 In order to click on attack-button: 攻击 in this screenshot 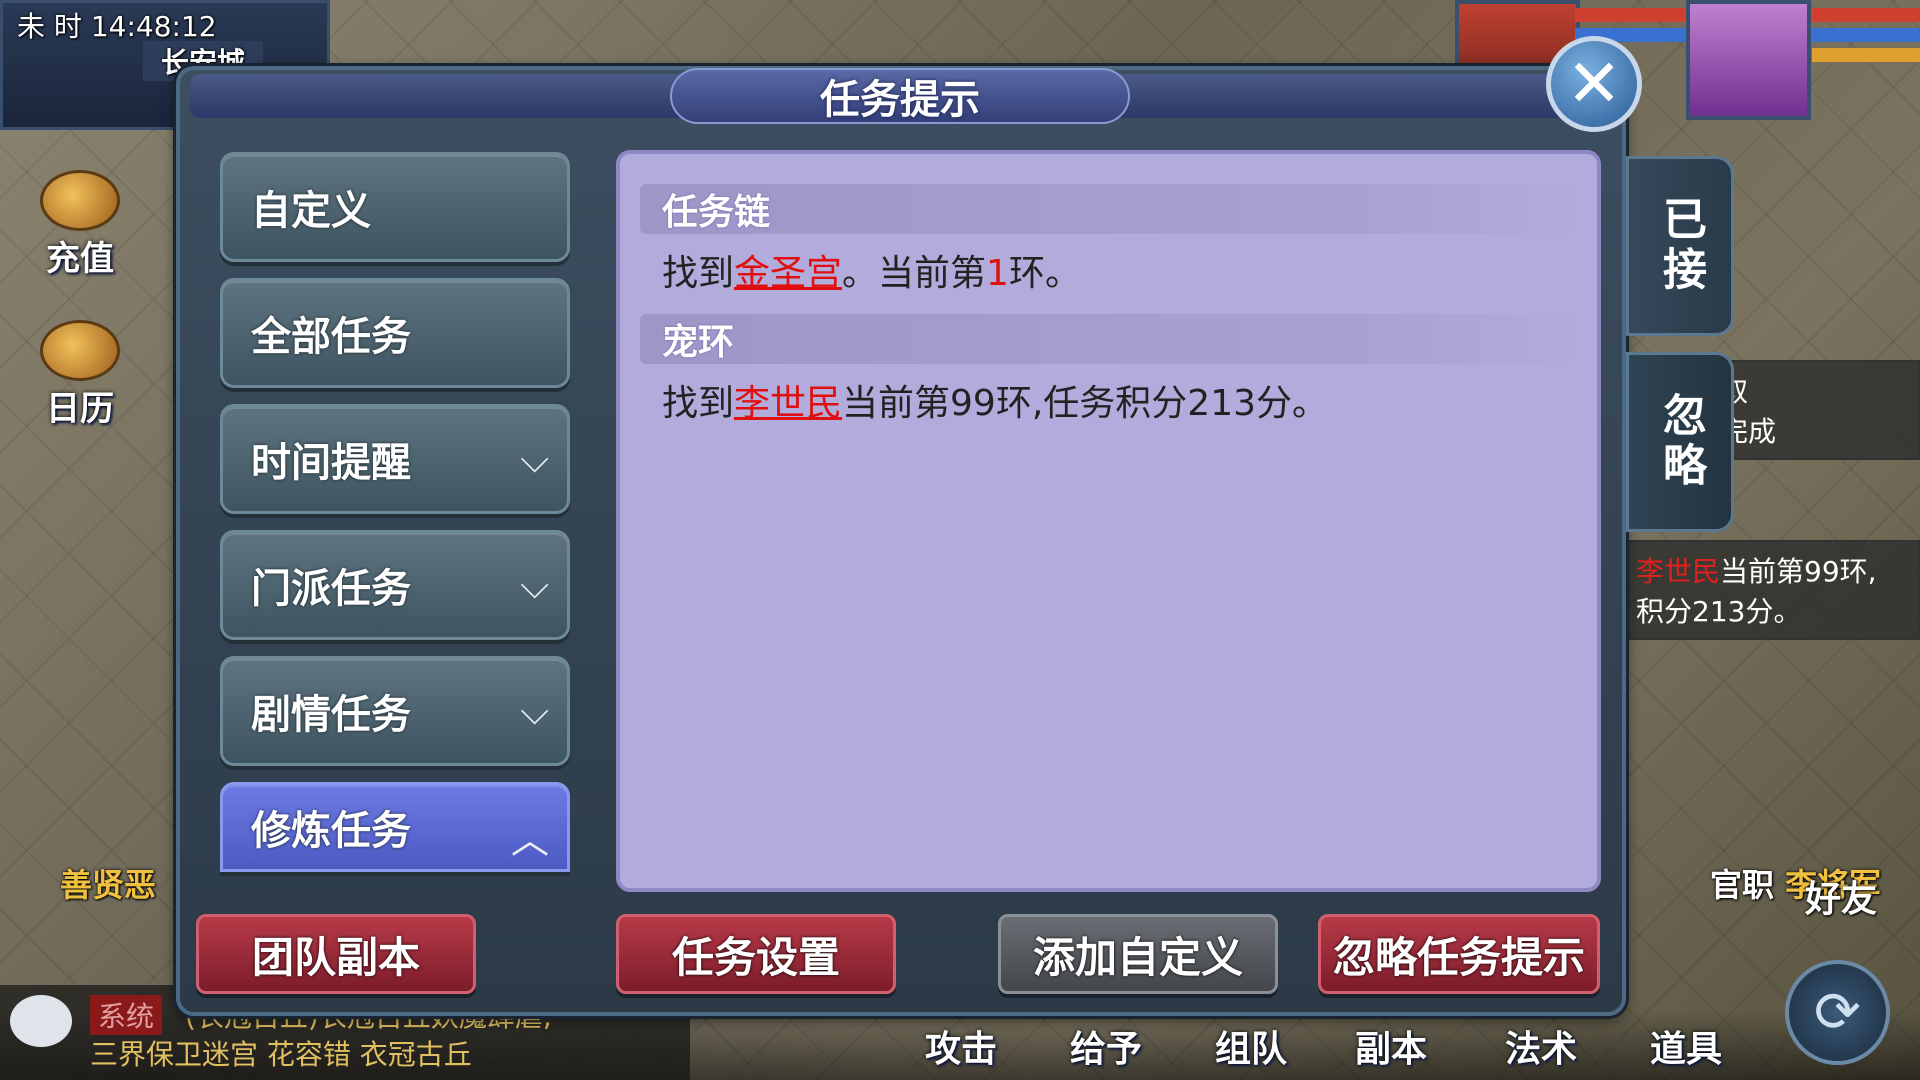, I will do `click(961, 1046)`.